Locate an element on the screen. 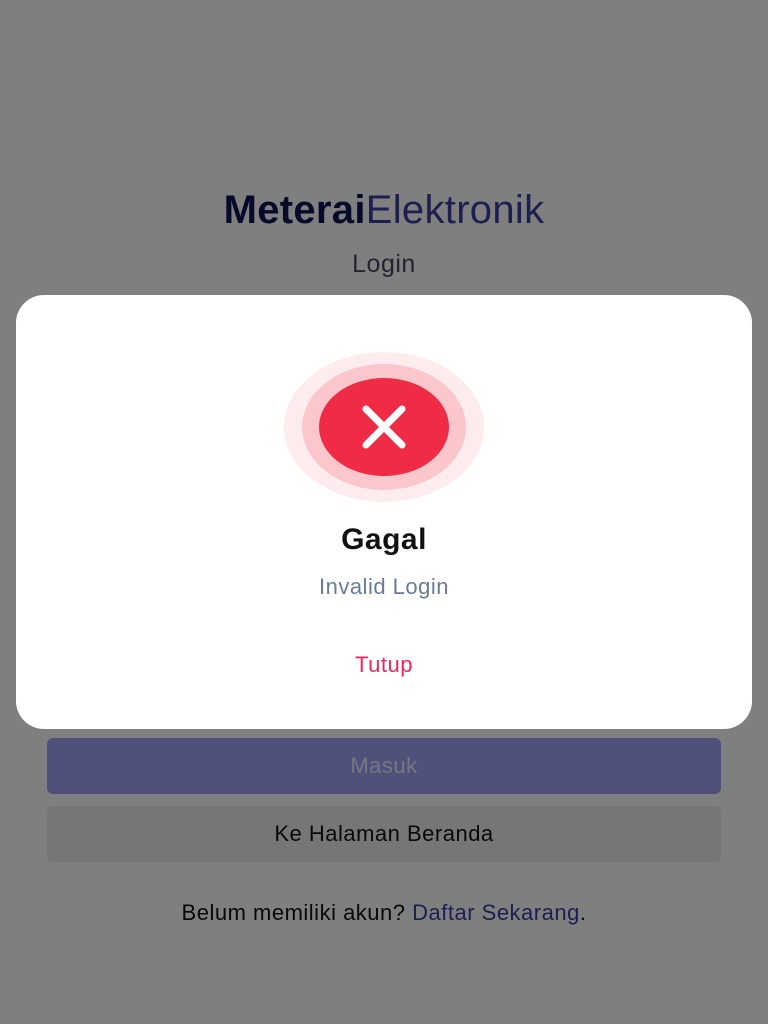 Image resolution: width=768 pixels, height=1024 pixels. error-icon is located at coordinates (384, 427).